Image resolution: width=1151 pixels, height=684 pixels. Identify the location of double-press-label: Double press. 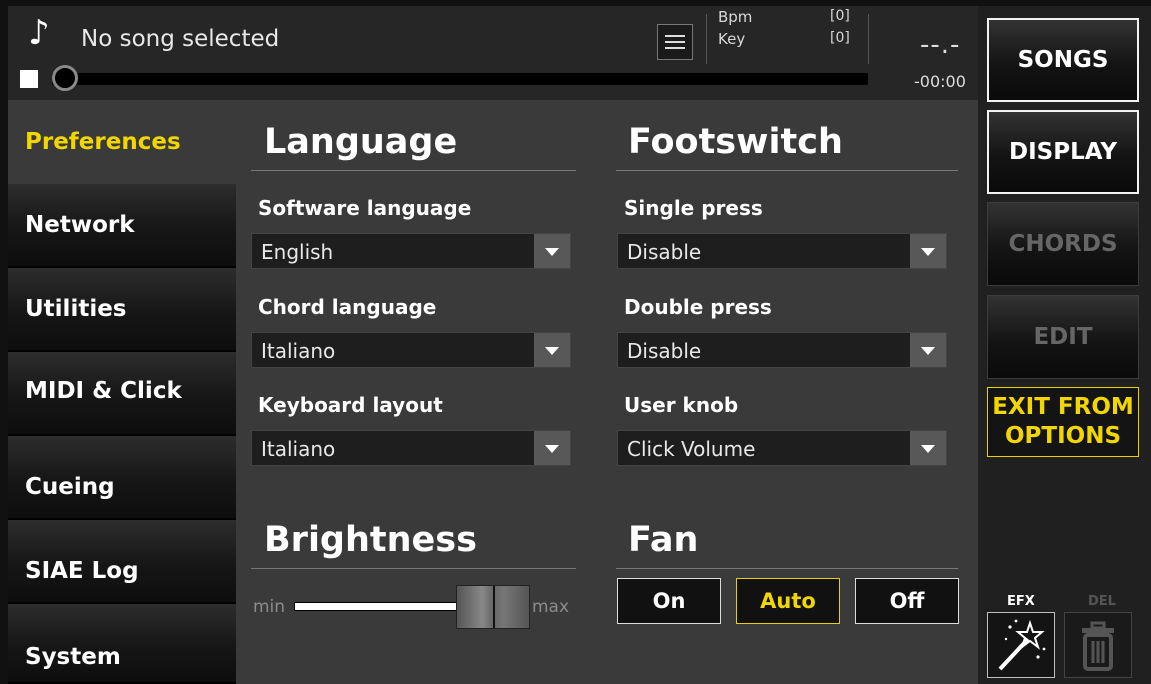
(698, 307).